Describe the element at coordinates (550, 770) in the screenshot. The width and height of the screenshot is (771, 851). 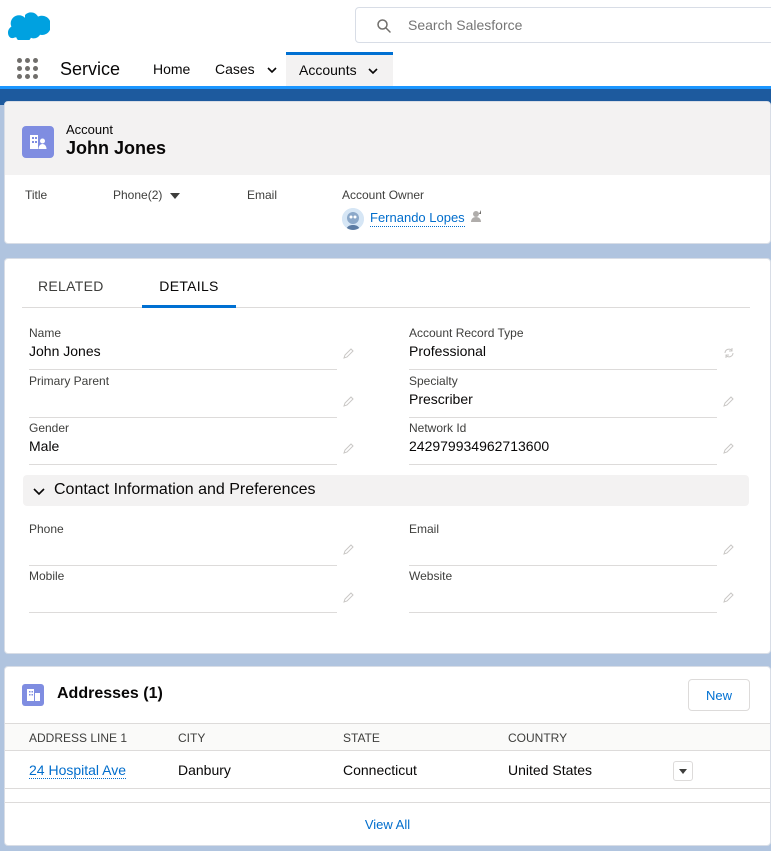
I see `cell-country: United States` at that location.